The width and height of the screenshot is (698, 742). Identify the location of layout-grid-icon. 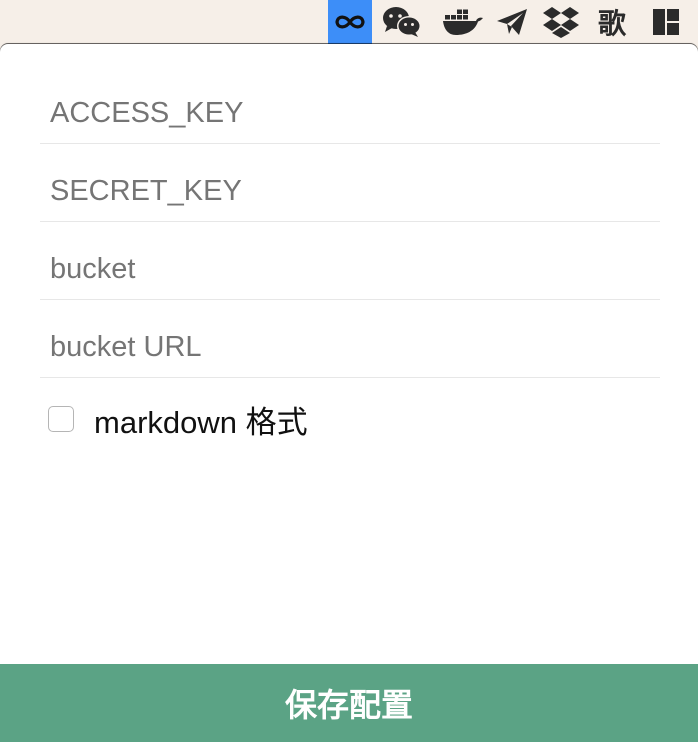
(666, 22).